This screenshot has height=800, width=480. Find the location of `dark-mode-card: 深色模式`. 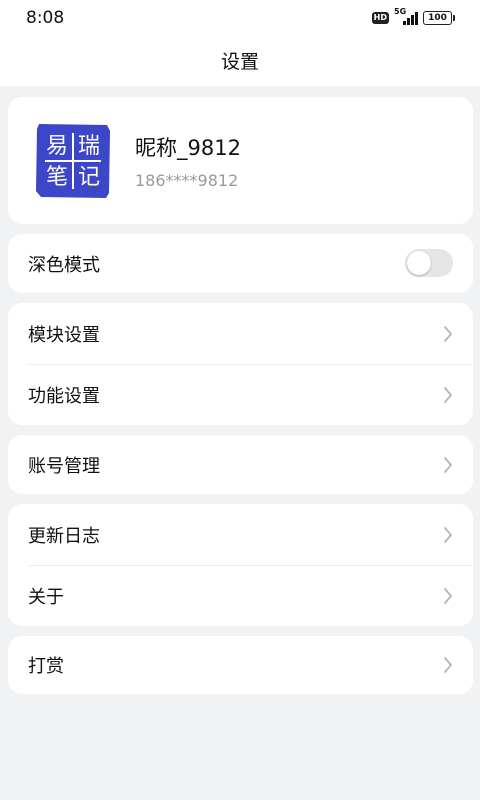

dark-mode-card: 深色模式 is located at coordinates (240, 263).